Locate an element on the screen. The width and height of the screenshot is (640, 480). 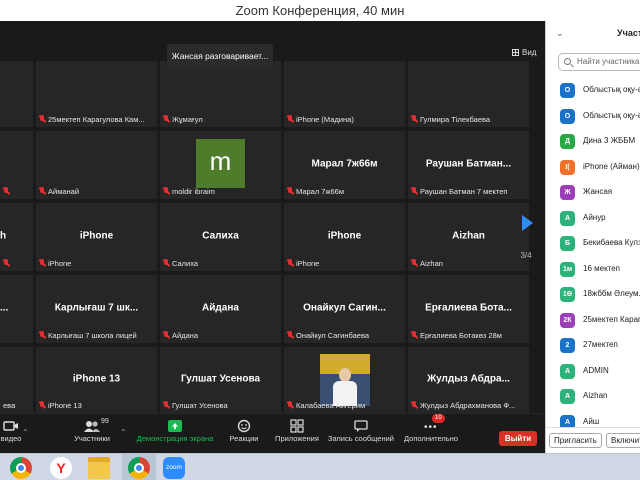
video-tile: m moldir ibraim is located at coordinates (220, 165).